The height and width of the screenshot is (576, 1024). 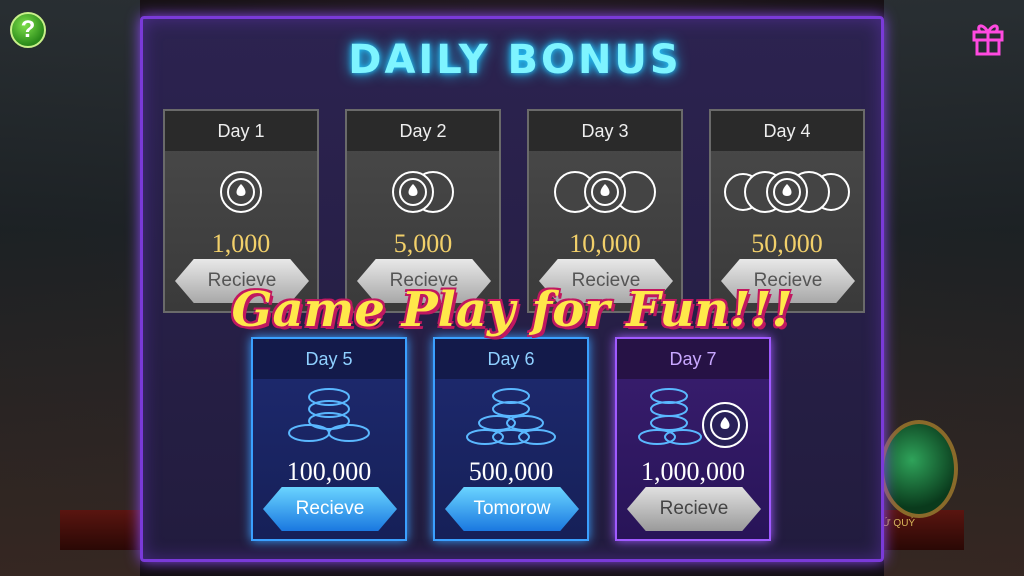 I want to click on gift-icon, so click(x=988, y=38).